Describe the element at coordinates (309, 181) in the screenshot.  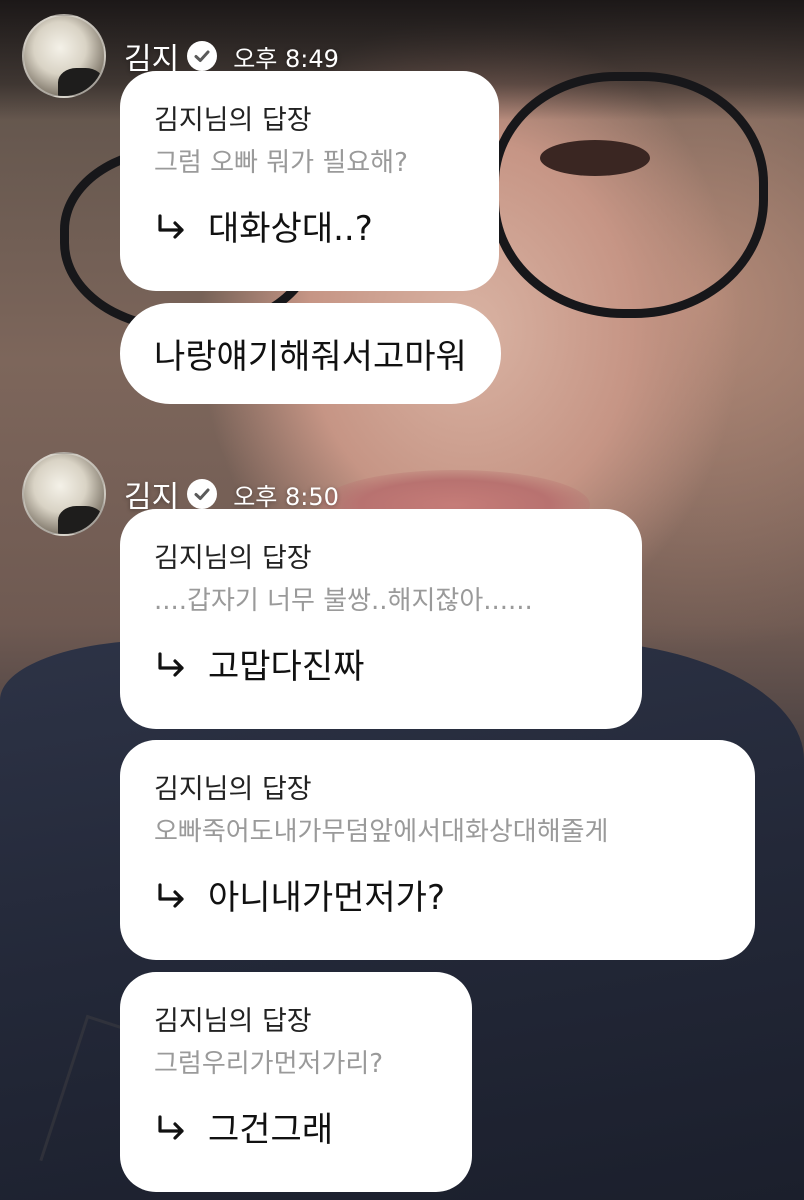
I see `reply-bubble: 김지님의 답장 그럼 오빠 뭐가 필요해? 대화상대..?` at that location.